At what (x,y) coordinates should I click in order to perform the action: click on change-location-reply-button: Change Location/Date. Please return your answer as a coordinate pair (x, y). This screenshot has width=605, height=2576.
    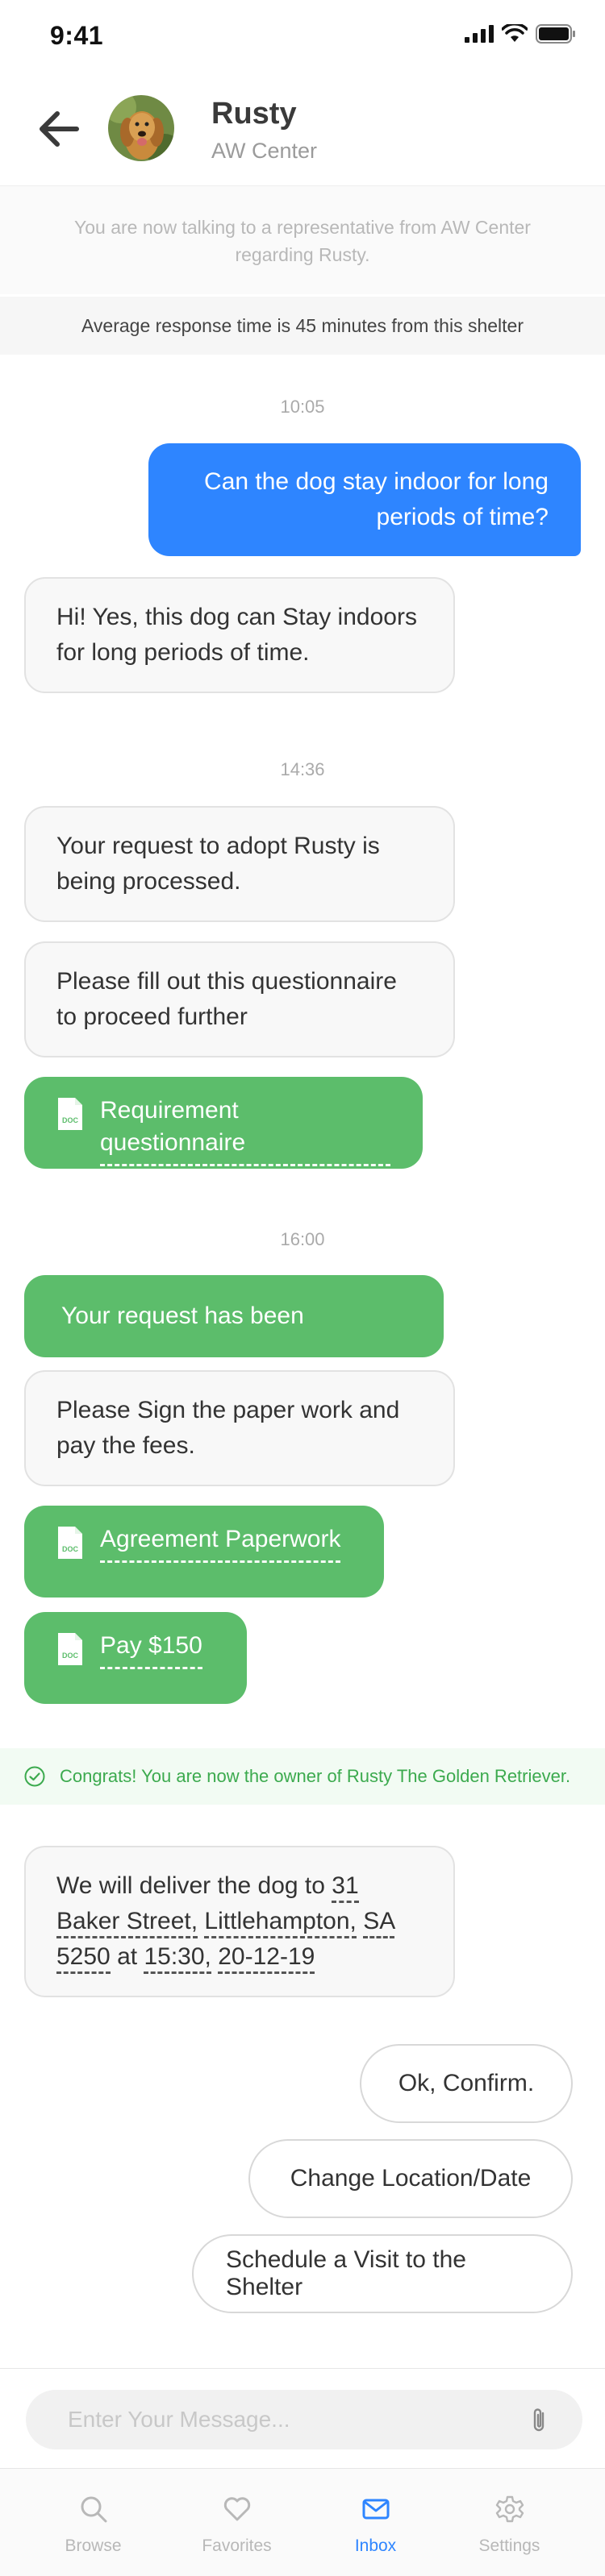
    Looking at the image, I should click on (411, 2178).